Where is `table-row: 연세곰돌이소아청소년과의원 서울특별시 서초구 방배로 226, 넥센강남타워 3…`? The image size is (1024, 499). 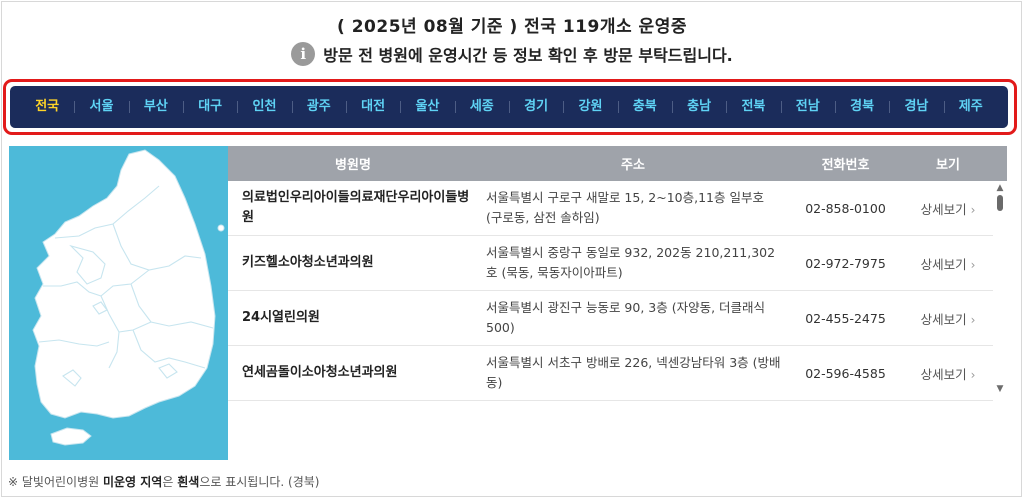
table-row: 연세곰돌이소아청소년과의원 서울특별시 서초구 방배로 226, 넥센강남타워 3… is located at coordinates (610, 373).